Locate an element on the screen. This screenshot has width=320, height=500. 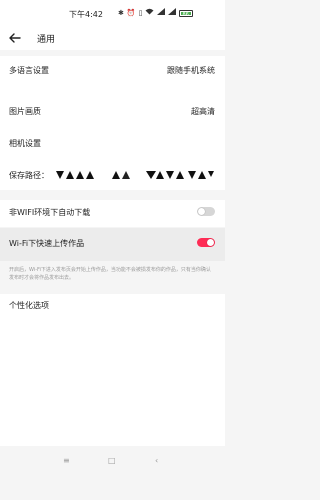
battery-icon: 86 is located at coordinates (186, 13).